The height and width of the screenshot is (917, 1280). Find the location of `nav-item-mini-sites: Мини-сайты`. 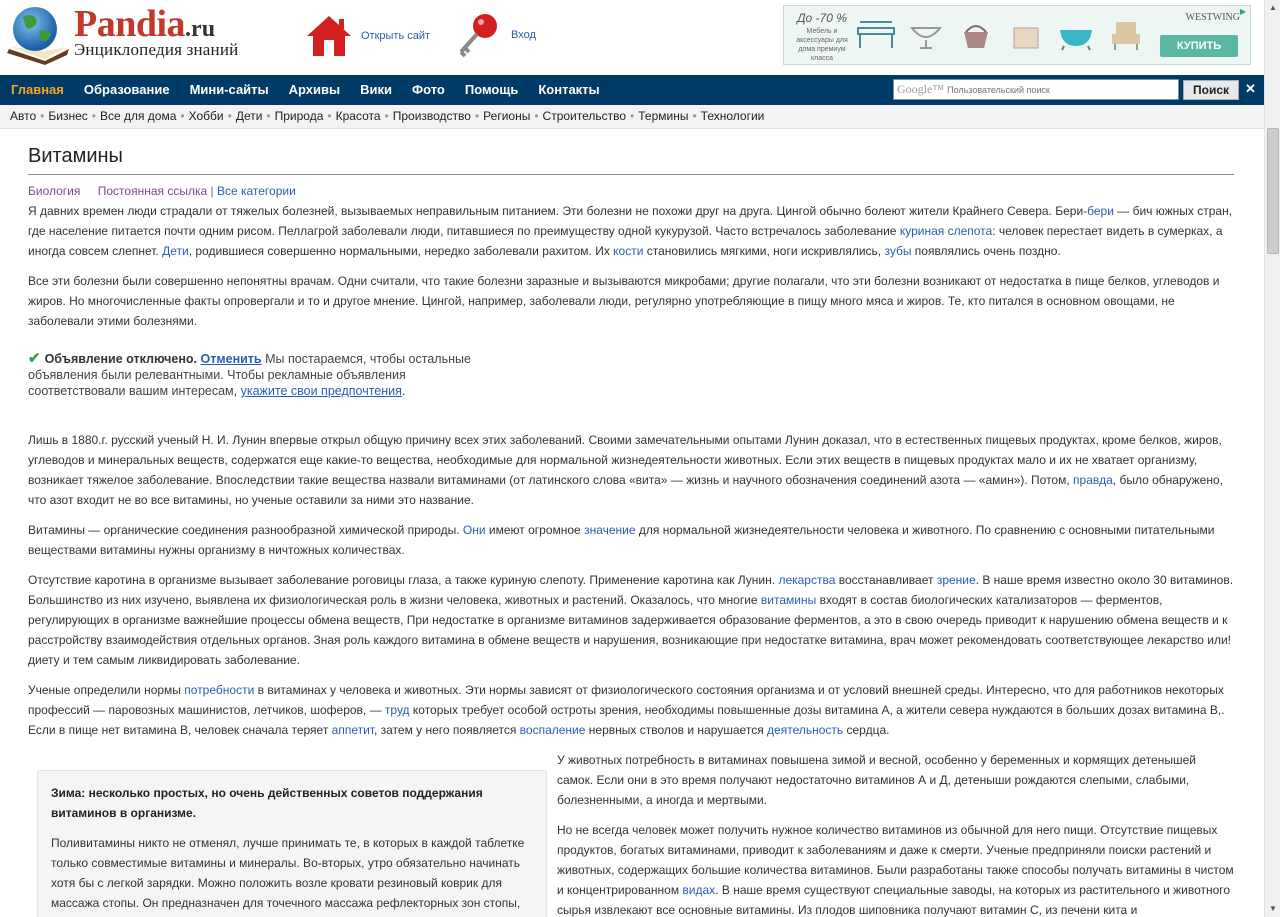

nav-item-mini-sites: Мини-сайты is located at coordinates (229, 90).